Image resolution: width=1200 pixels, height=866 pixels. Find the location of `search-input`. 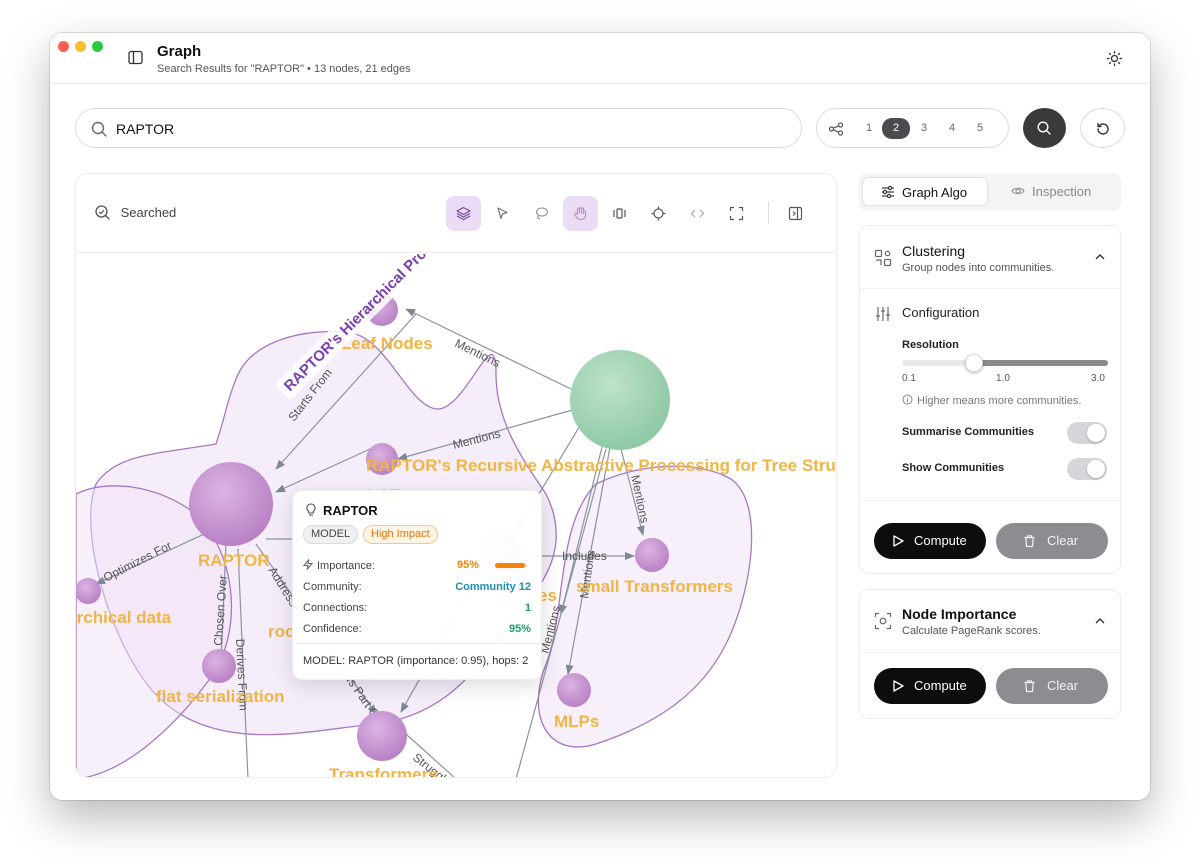

search-input is located at coordinates (446, 129).